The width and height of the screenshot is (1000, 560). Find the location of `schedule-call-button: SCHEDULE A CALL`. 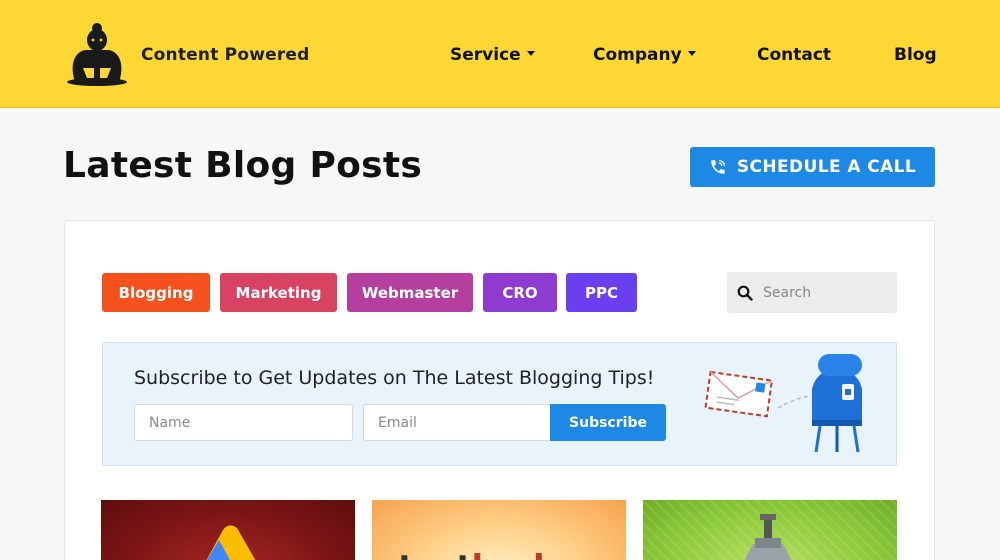

schedule-call-button: SCHEDULE A CALL is located at coordinates (812, 167).